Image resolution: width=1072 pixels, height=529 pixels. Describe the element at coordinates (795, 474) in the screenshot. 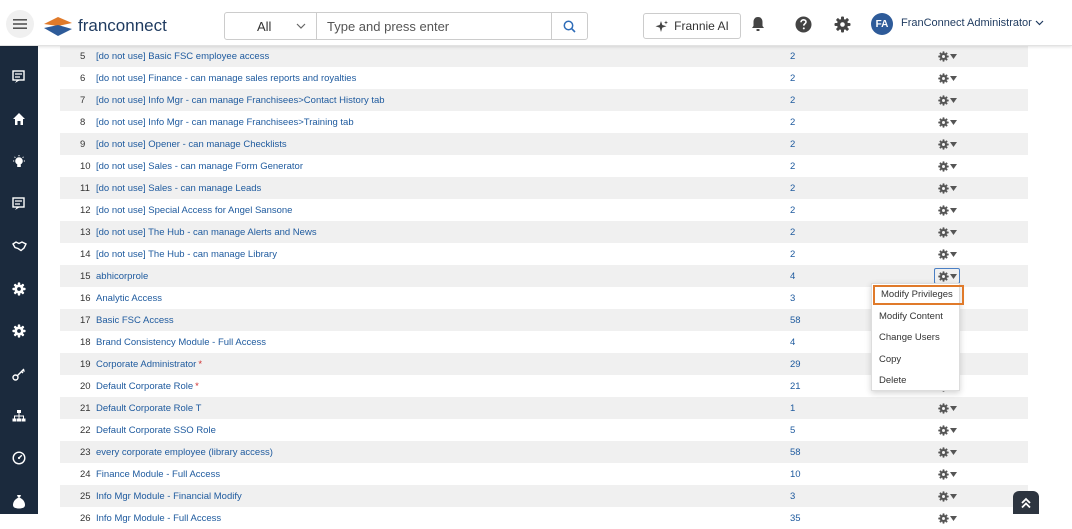

I see `user-count-link: 10` at that location.